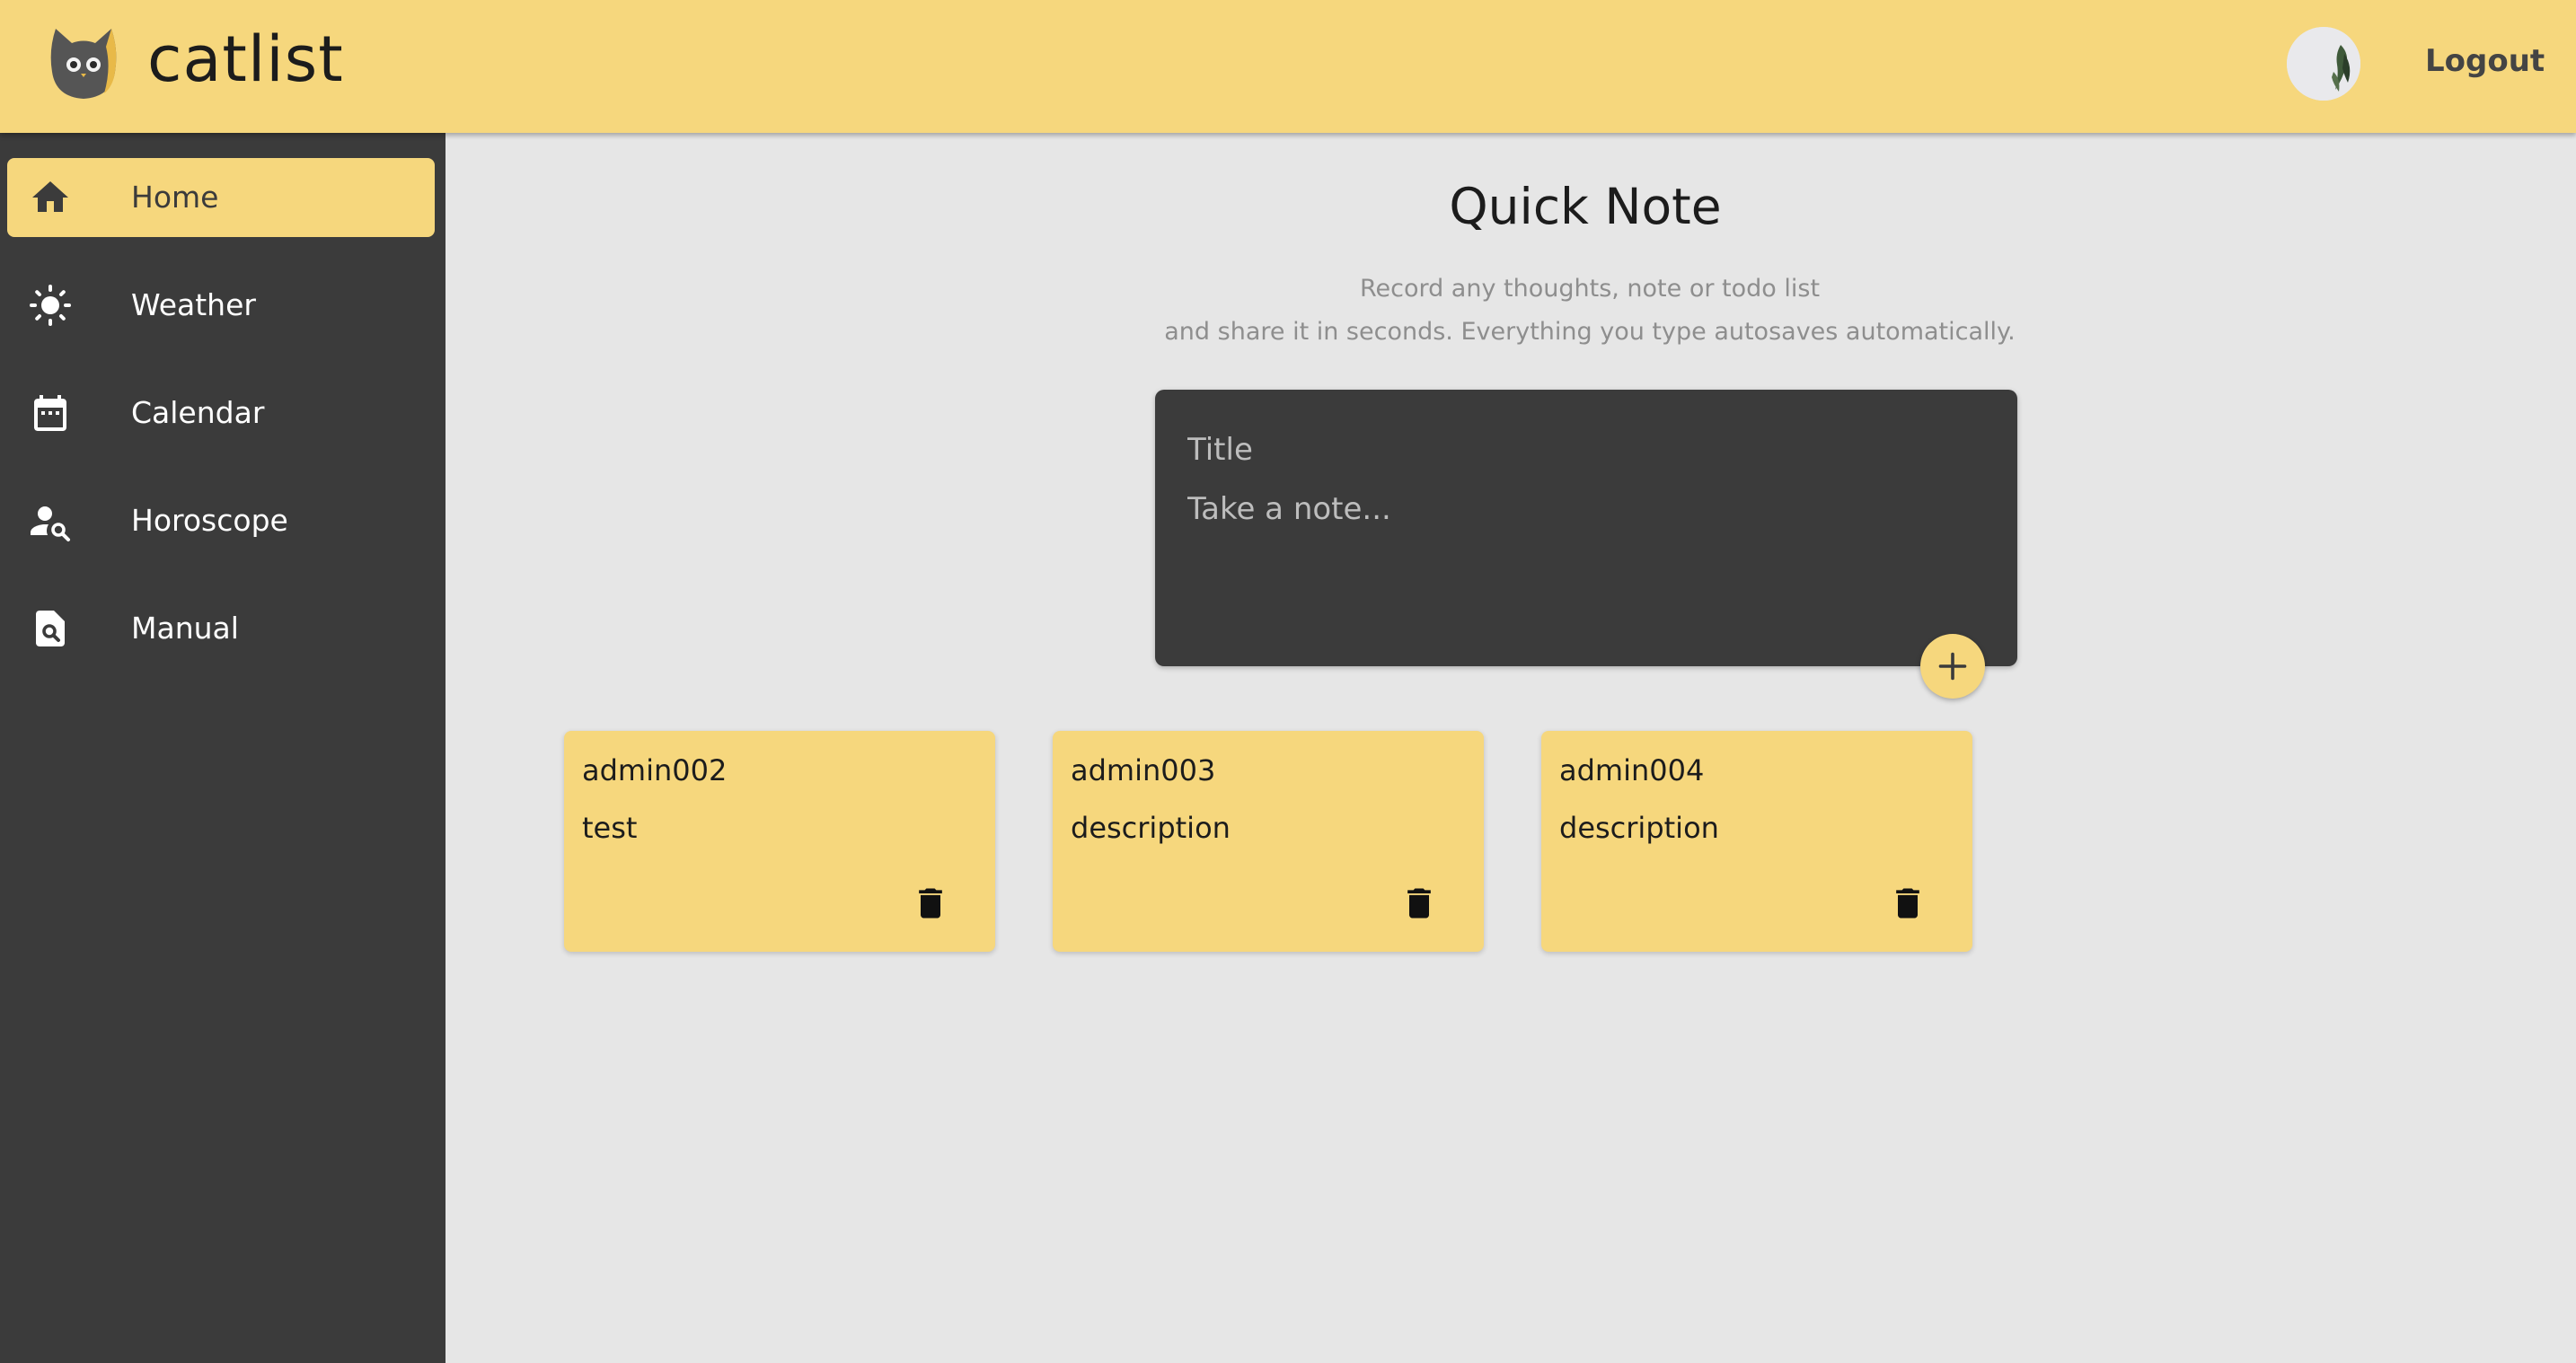 Image resolution: width=2576 pixels, height=1363 pixels. Describe the element at coordinates (185, 628) in the screenshot. I see `sidebar-item-label: Manual` at that location.